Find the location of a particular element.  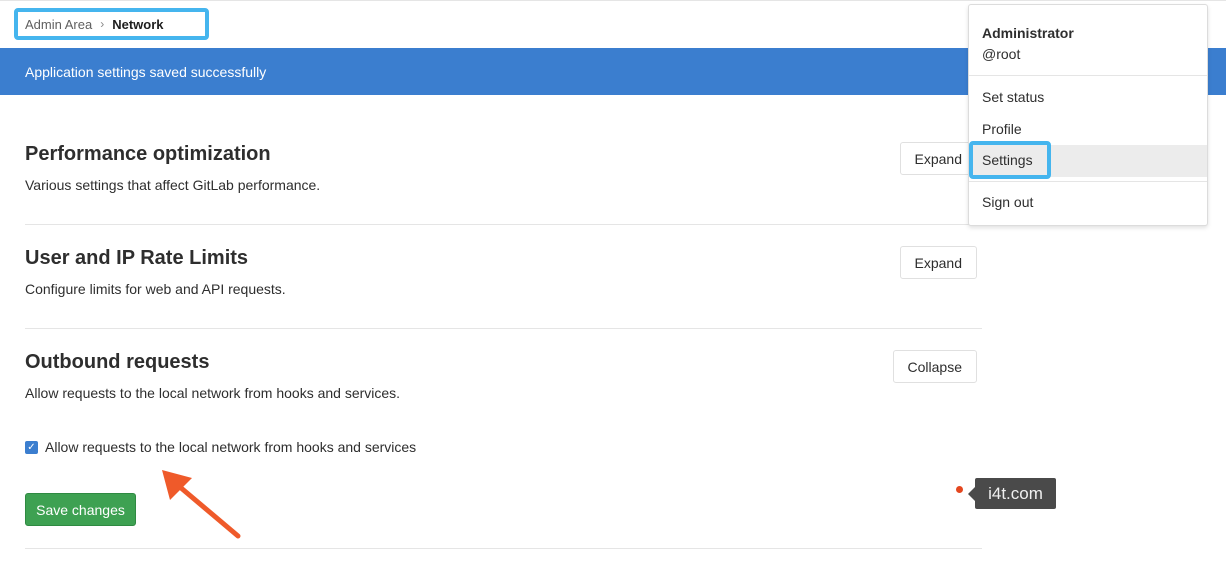

breadcrumb: Admin Area › Network is located at coordinates (111, 24).